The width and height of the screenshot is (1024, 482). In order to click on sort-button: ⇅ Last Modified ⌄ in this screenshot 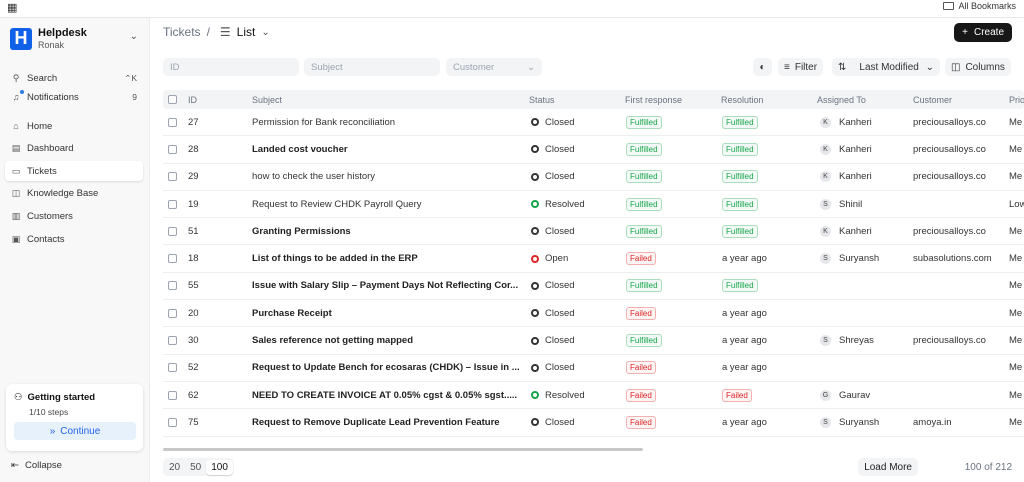, I will do `click(886, 67)`.